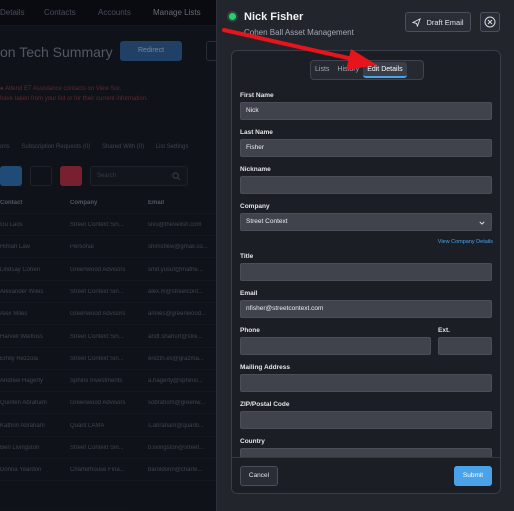  I want to click on phone-label: Phone, so click(250, 330).